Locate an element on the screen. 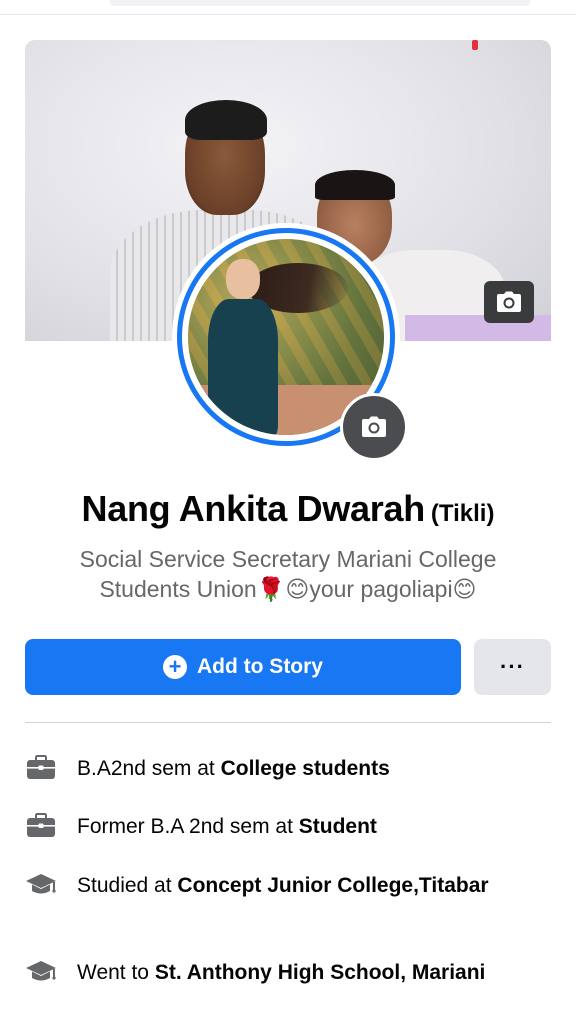 The width and height of the screenshot is (576, 1024). profile-name-row: Nang Ankita Dwarah (Tikli) is located at coordinates (288, 509).